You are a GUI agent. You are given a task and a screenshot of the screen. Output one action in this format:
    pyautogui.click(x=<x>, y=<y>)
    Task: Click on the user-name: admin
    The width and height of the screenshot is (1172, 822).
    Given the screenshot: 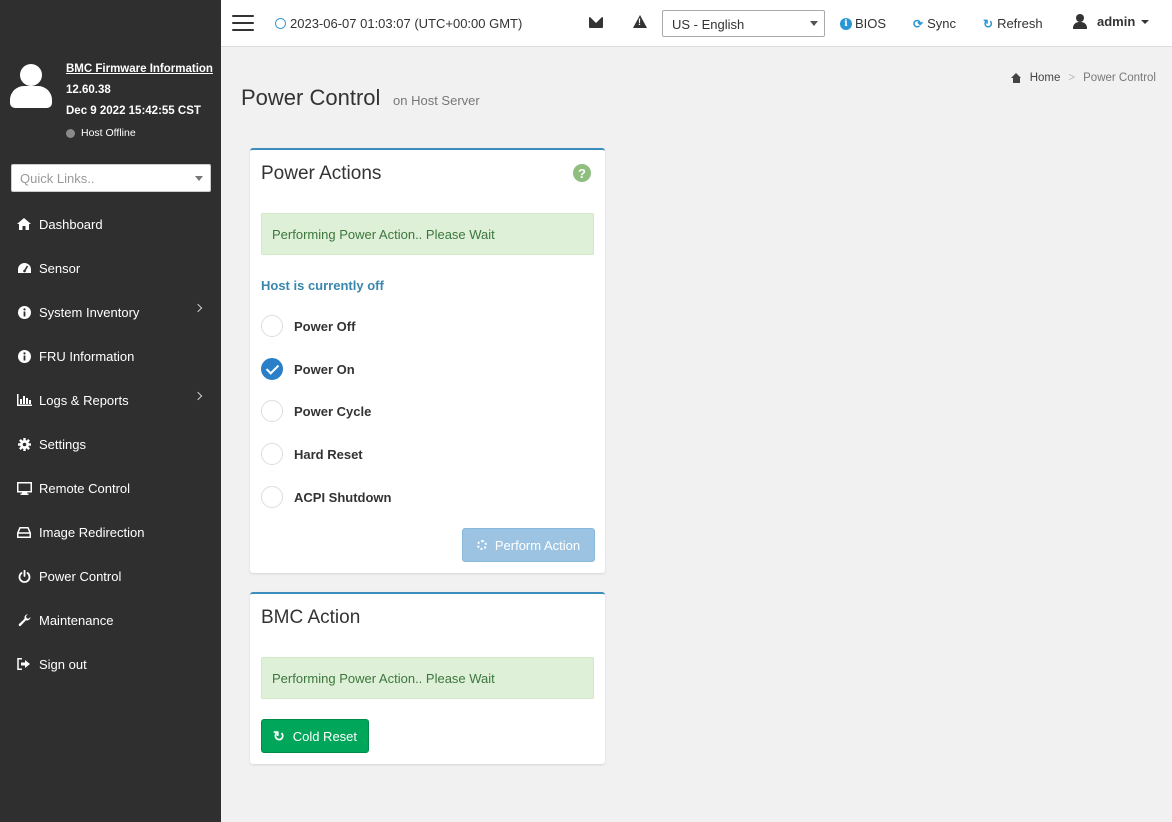 What is the action you would take?
    pyautogui.click(x=1116, y=21)
    